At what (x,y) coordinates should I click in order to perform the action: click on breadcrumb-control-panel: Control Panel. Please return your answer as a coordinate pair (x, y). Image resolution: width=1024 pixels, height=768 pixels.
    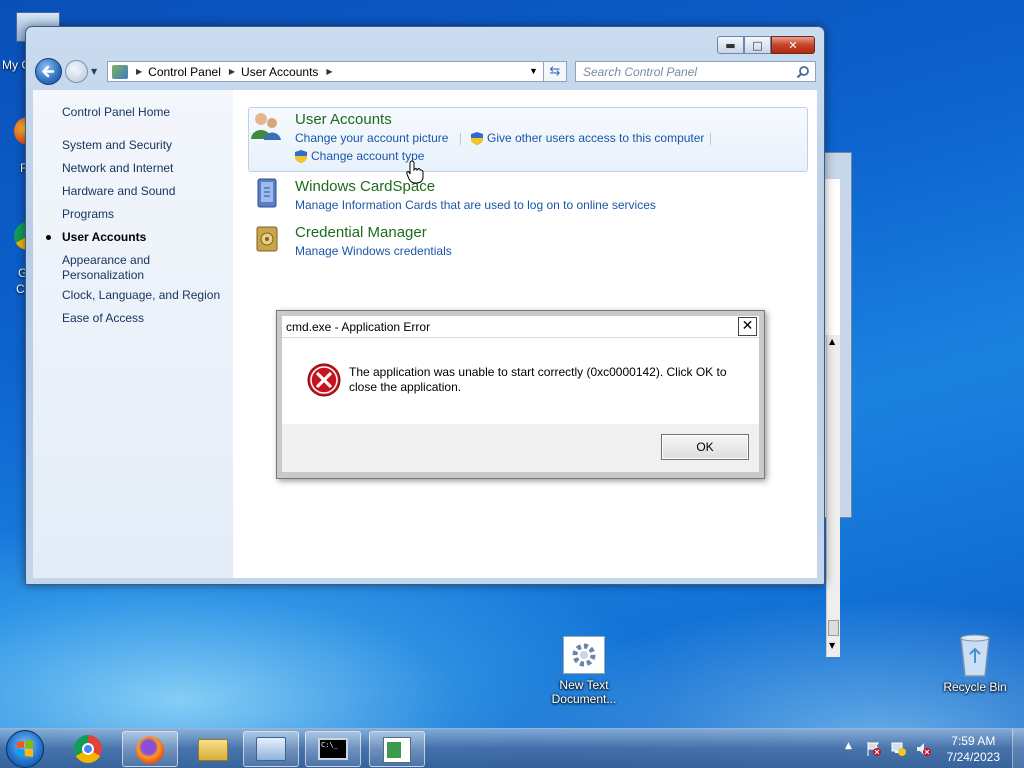
    Looking at the image, I should click on (184, 72).